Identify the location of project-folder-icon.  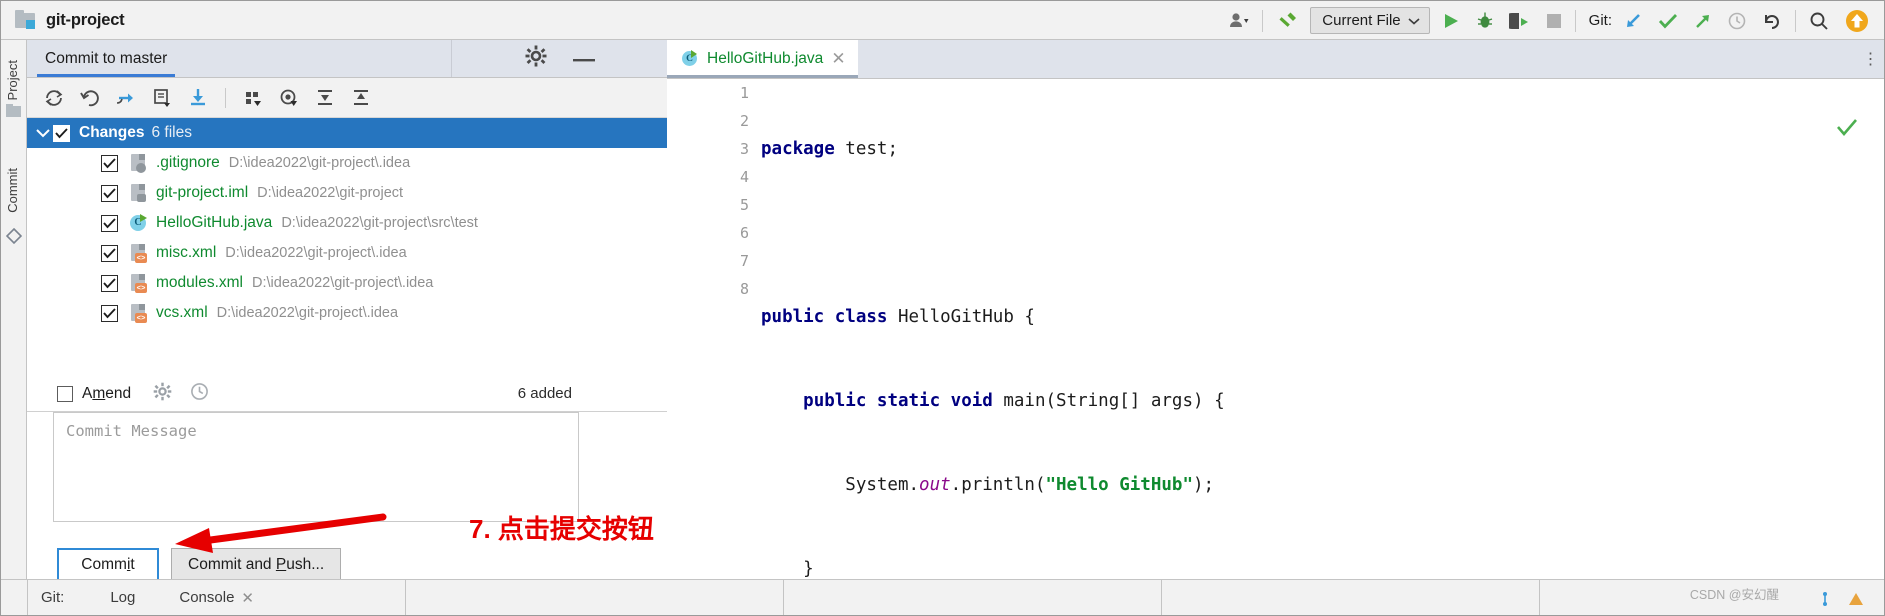
(26, 20).